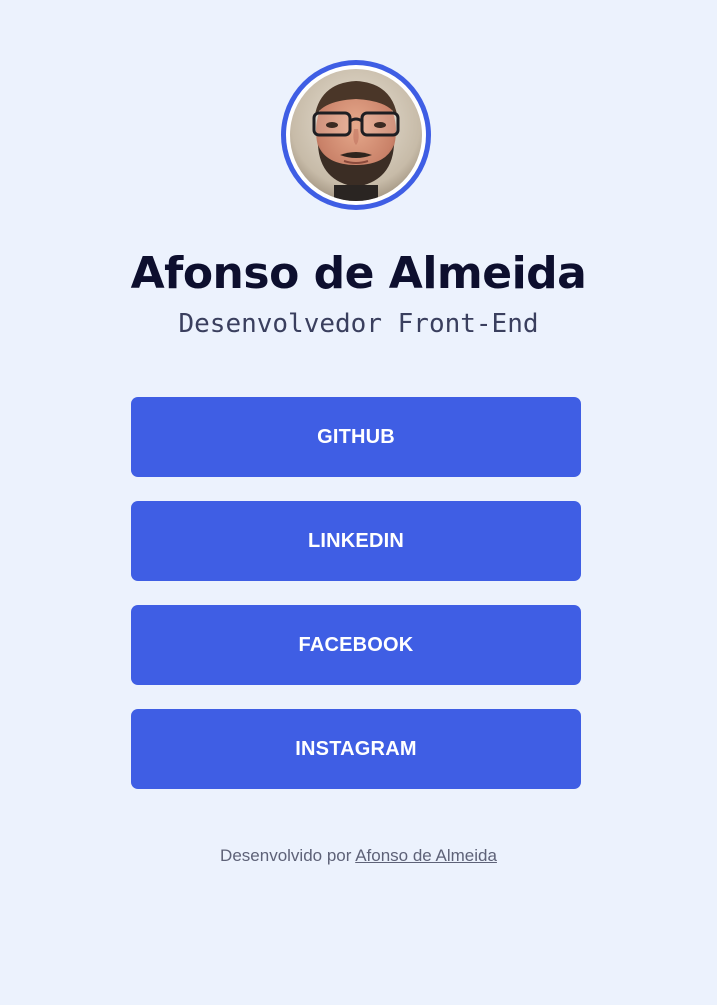 This screenshot has width=717, height=1005. Describe the element at coordinates (356, 541) in the screenshot. I see `linkedin-button: LINKEDIN` at that location.